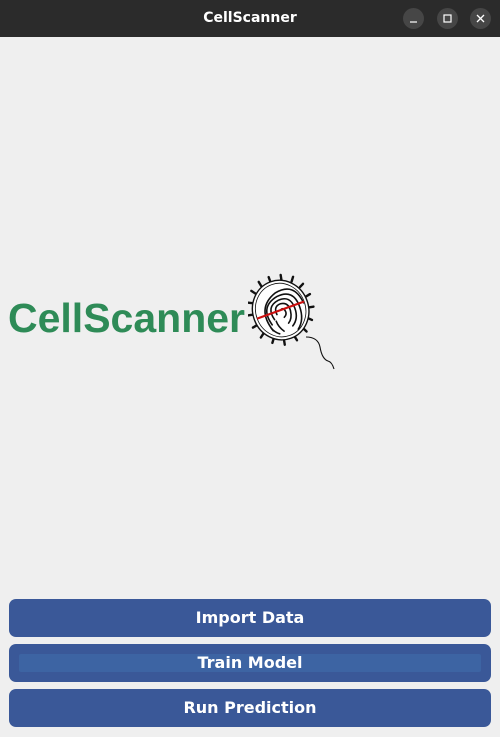 The height and width of the screenshot is (737, 500). What do you see at coordinates (291, 321) in the screenshot?
I see `fingerprint-bacterium-icon` at bounding box center [291, 321].